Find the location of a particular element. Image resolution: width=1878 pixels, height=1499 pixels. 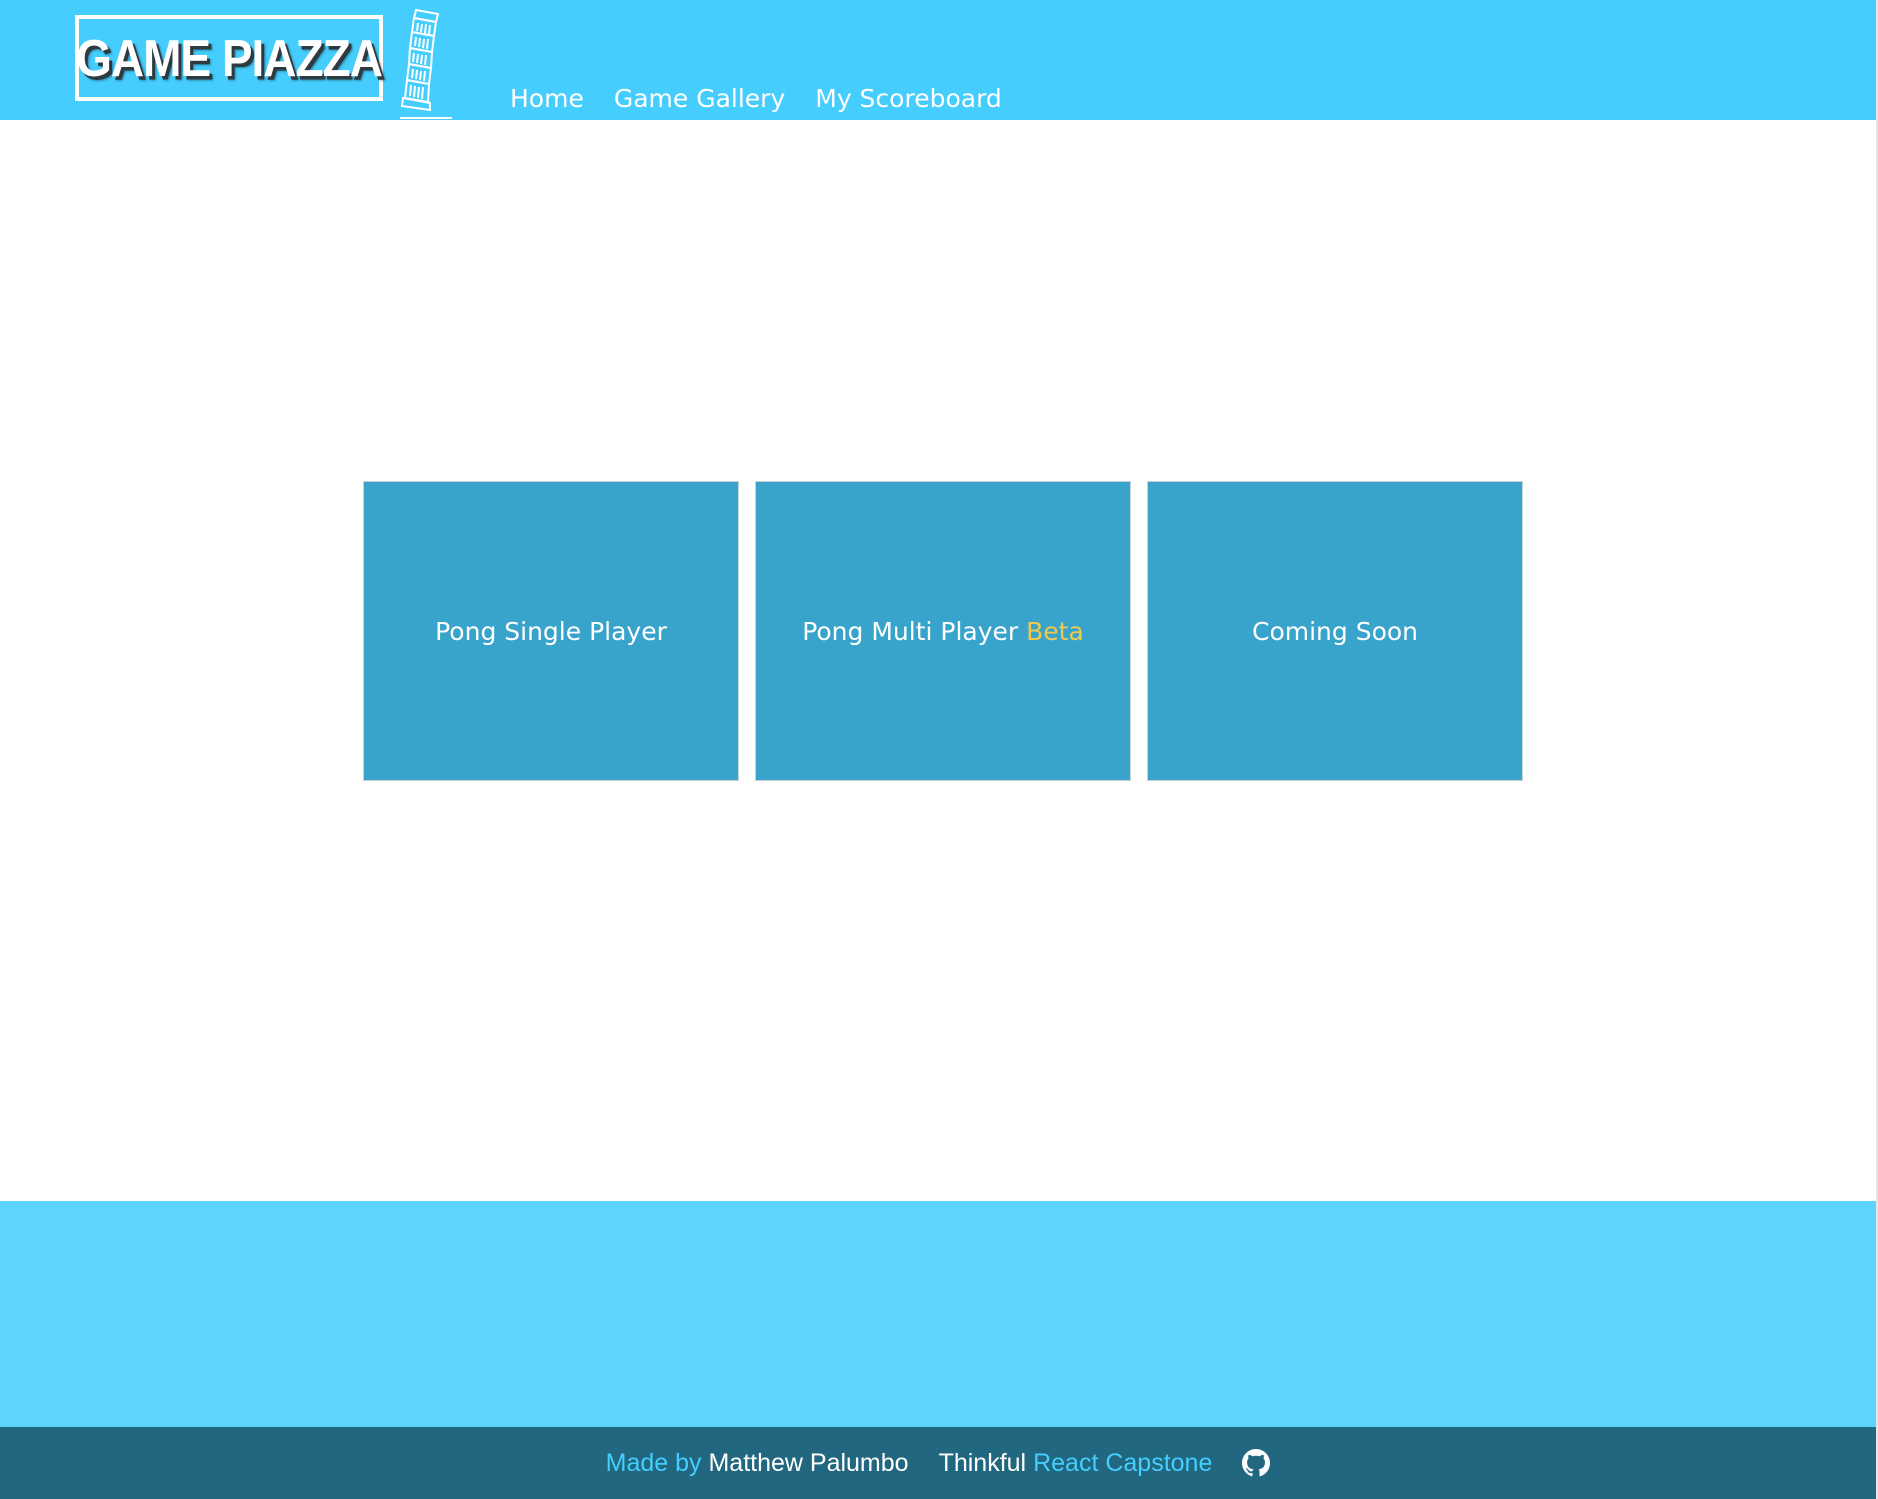

game-card-title: Pong Single Player is located at coordinates (551, 631).